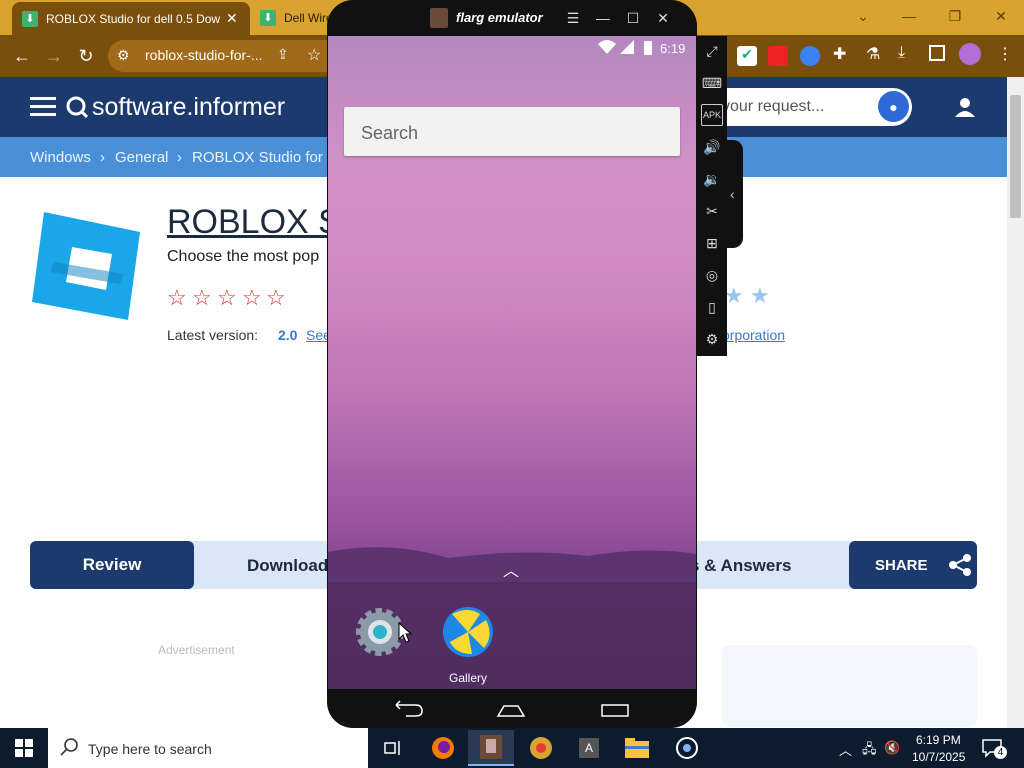 The image size is (1024, 768). I want to click on signal-icon, so click(627, 47).